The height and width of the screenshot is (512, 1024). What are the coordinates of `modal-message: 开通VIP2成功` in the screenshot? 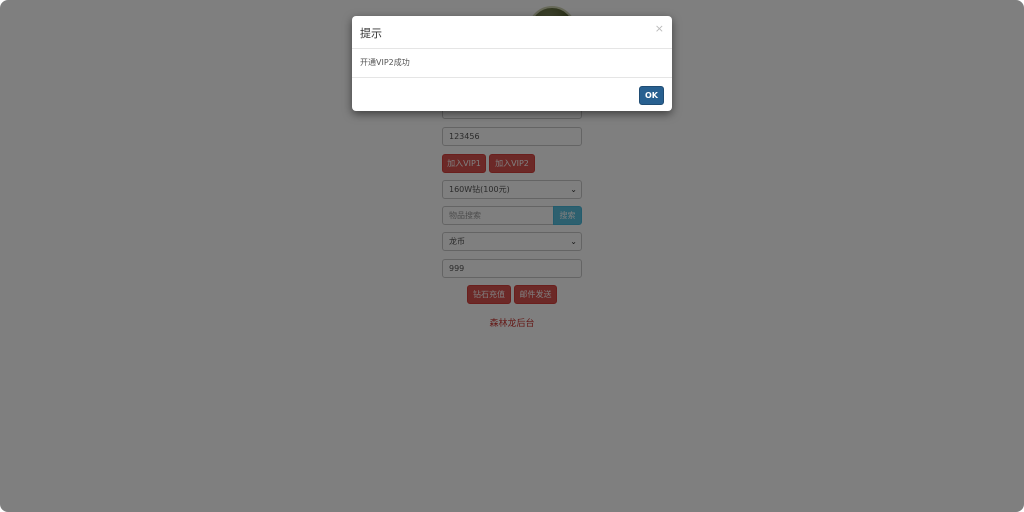 It's located at (385, 62).